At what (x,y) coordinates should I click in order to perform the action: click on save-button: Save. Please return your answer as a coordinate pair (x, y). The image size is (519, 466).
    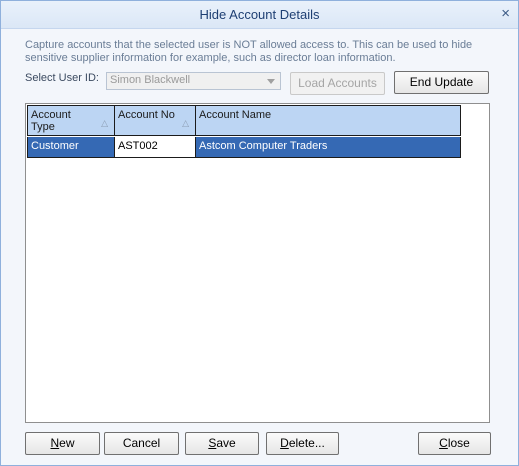
    Looking at the image, I should click on (222, 443).